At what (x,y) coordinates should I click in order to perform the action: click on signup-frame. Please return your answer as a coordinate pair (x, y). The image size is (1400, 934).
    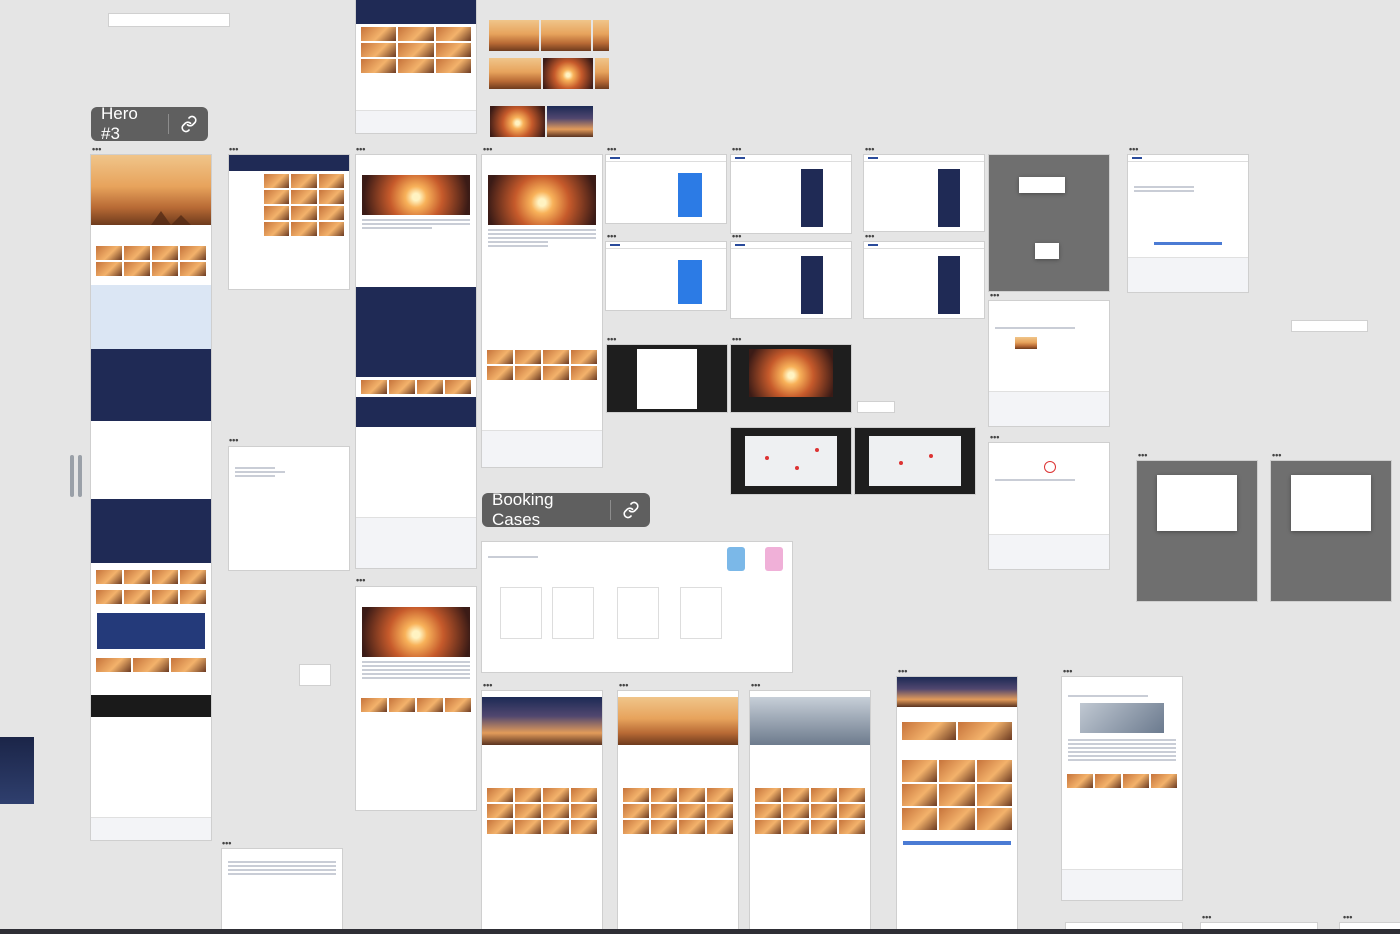
    Looking at the image, I should click on (666, 276).